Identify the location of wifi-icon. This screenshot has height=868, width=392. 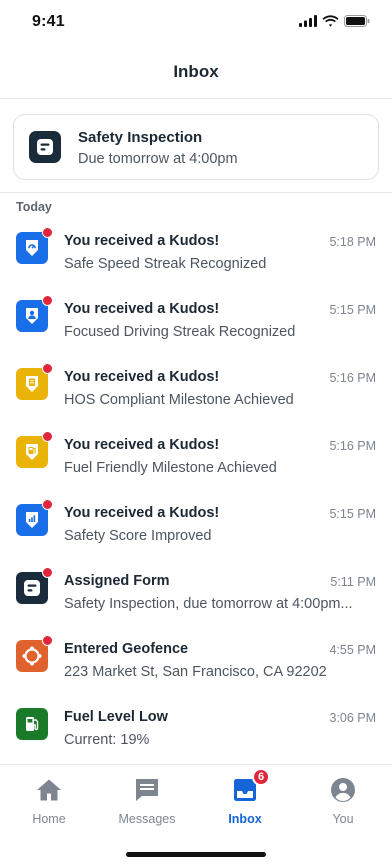
(330, 21).